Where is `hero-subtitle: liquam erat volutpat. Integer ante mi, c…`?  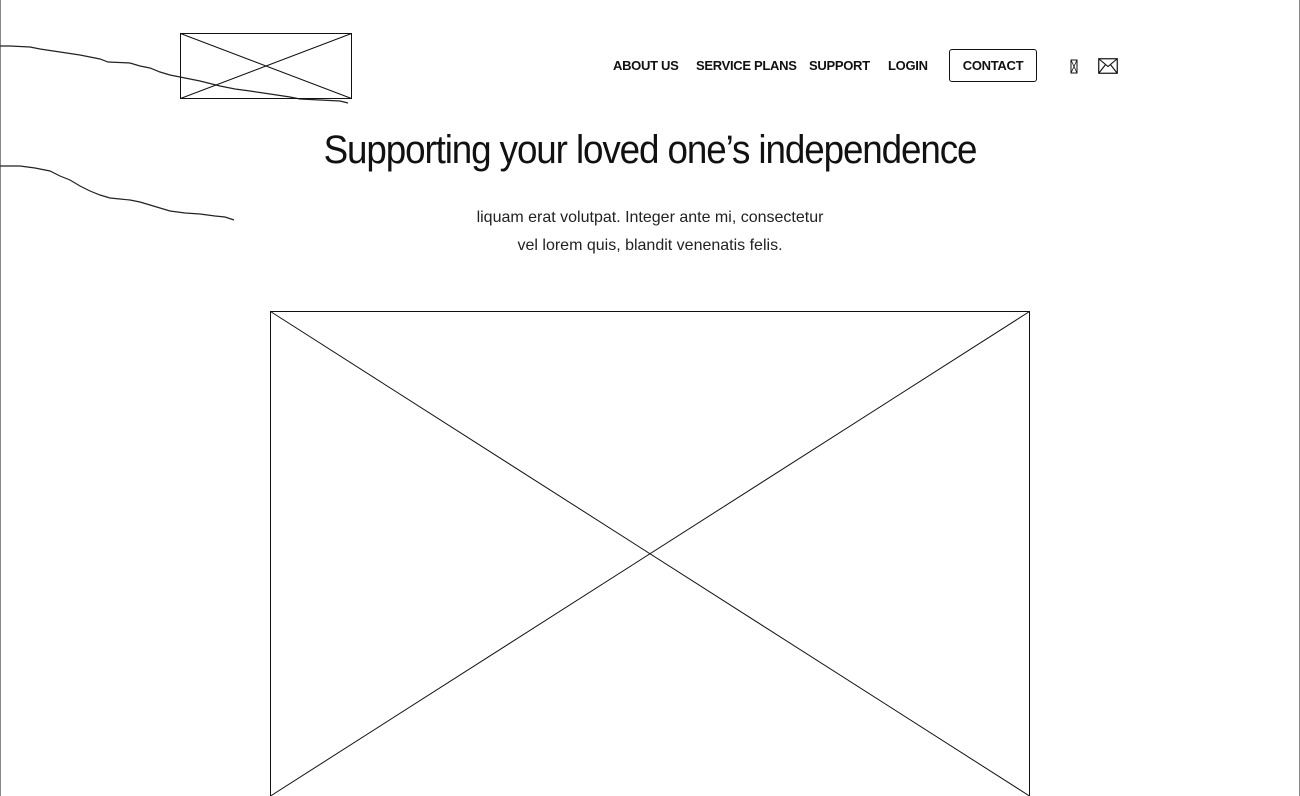 hero-subtitle: liquam erat volutpat. Integer ante mi, c… is located at coordinates (650, 232).